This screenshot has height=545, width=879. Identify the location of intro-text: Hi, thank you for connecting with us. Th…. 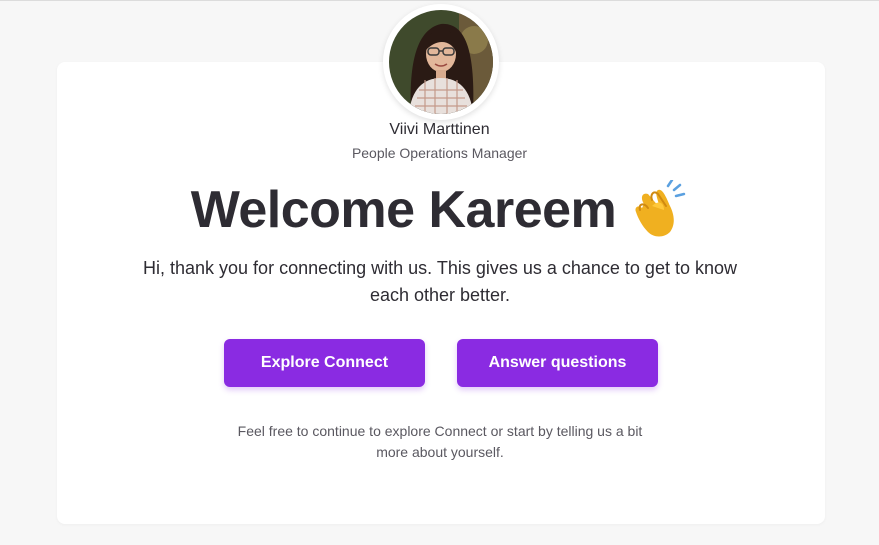
(440, 281).